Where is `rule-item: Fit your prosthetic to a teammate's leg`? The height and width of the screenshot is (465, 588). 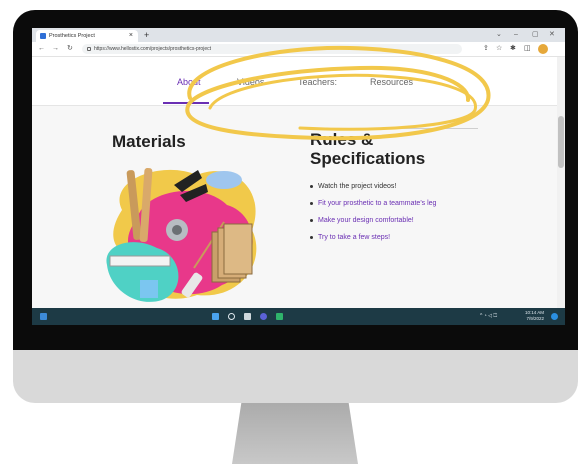
rule-item: Fit your prosthetic to a teammate's leg is located at coordinates (373, 204).